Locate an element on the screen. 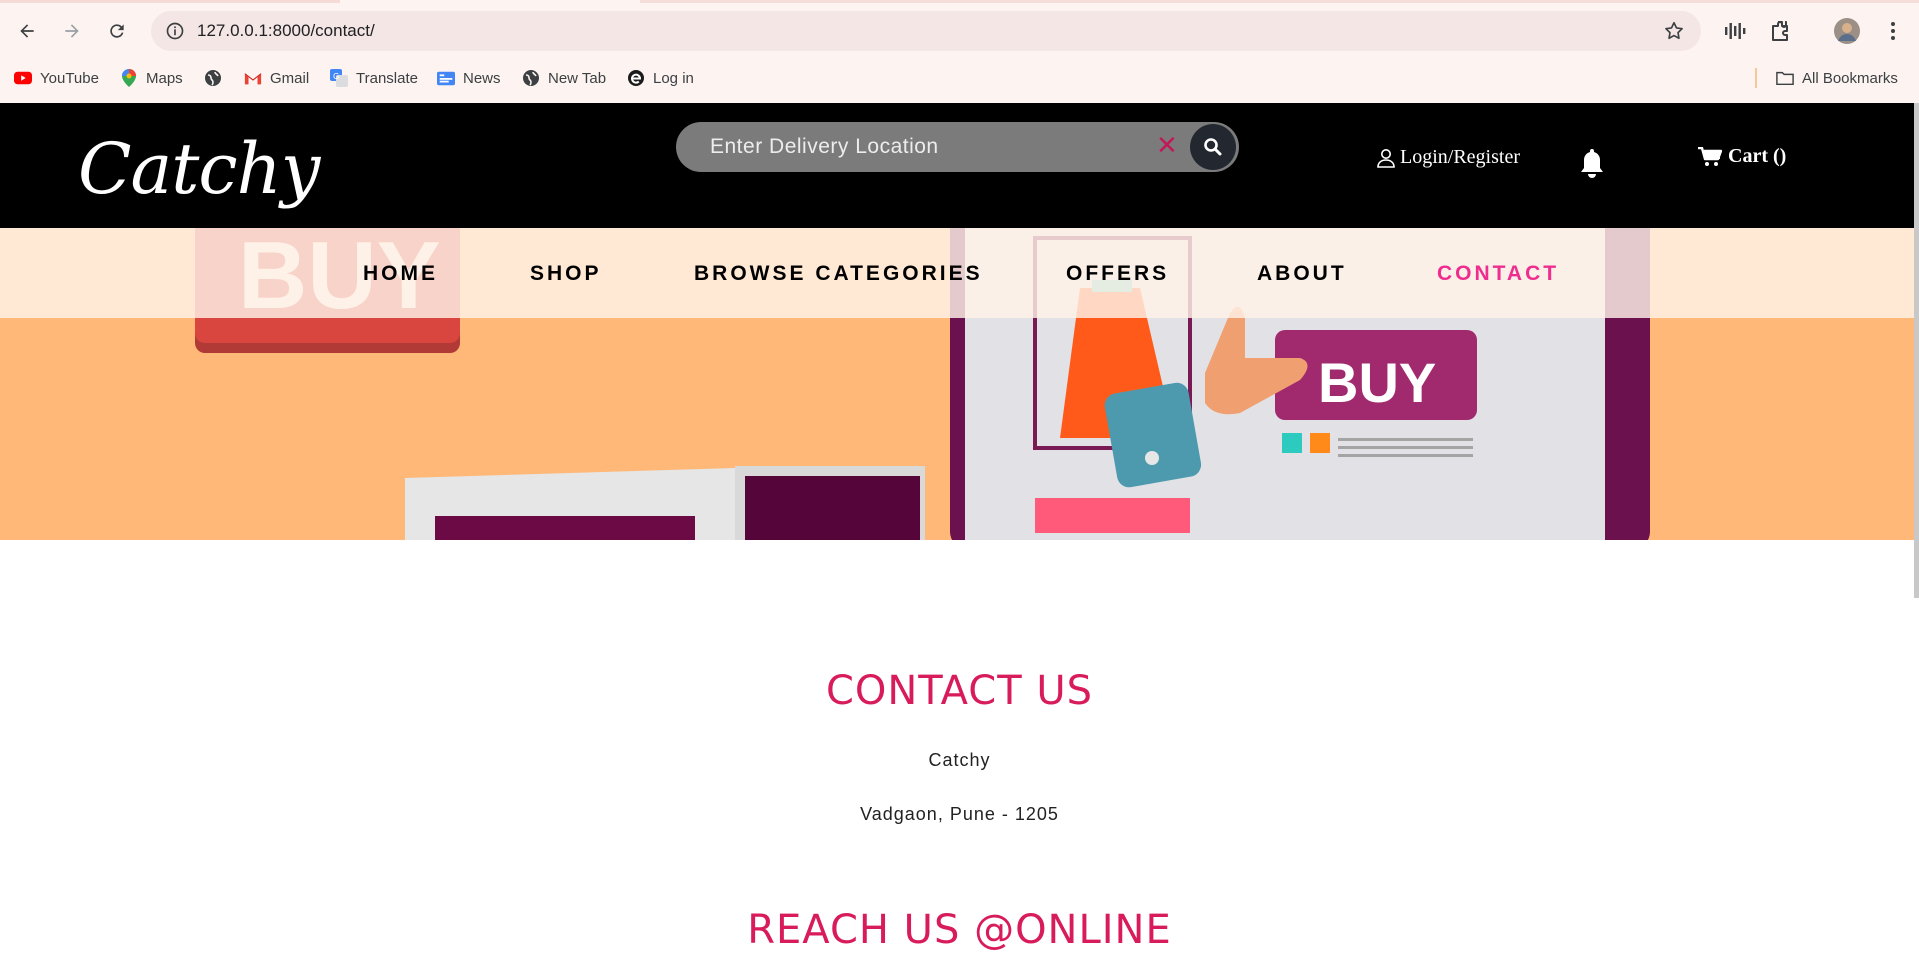 The width and height of the screenshot is (1919, 966). back-arrow-icon is located at coordinates (27, 31).